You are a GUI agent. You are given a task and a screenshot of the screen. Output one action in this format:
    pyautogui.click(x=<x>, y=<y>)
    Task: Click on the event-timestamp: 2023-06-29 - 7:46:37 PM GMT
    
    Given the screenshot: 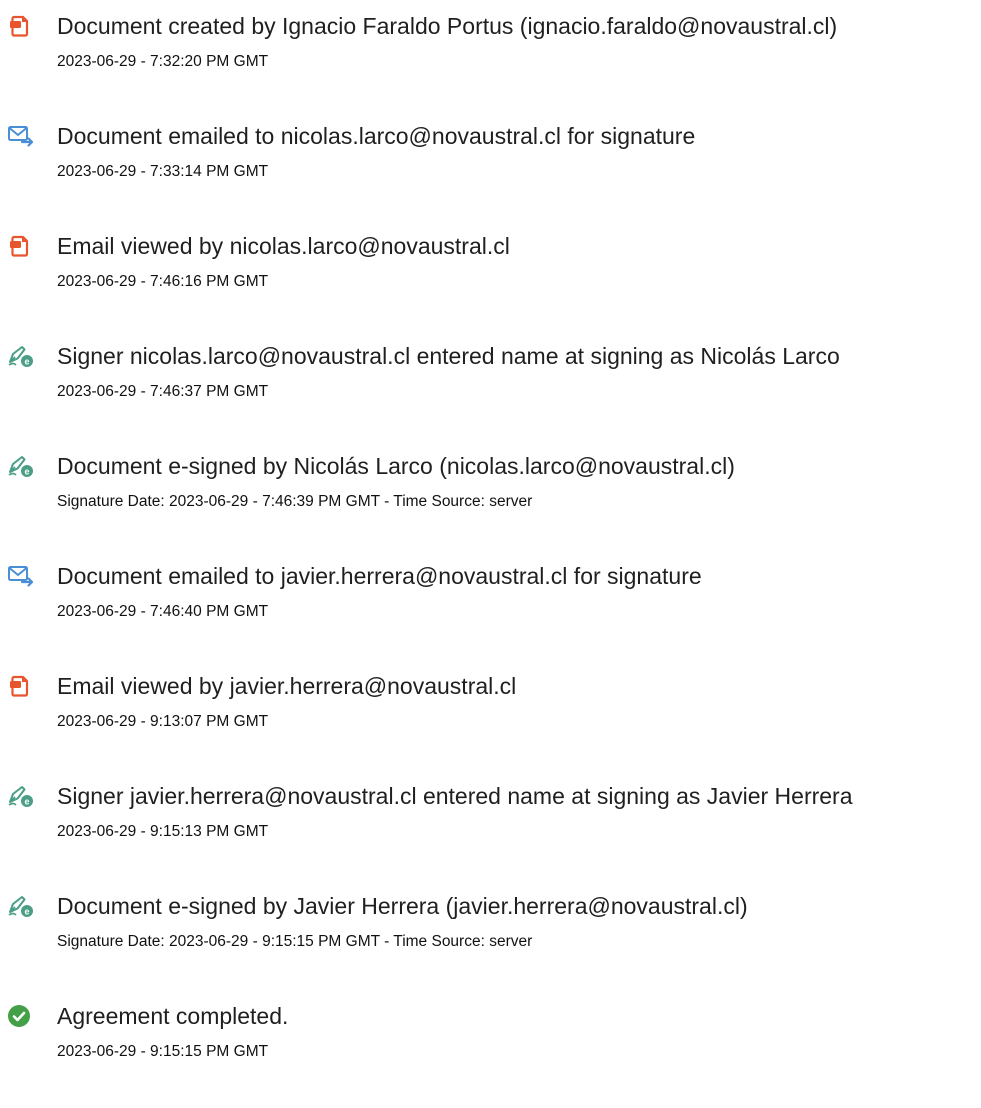 What is the action you would take?
    pyautogui.click(x=163, y=391)
    